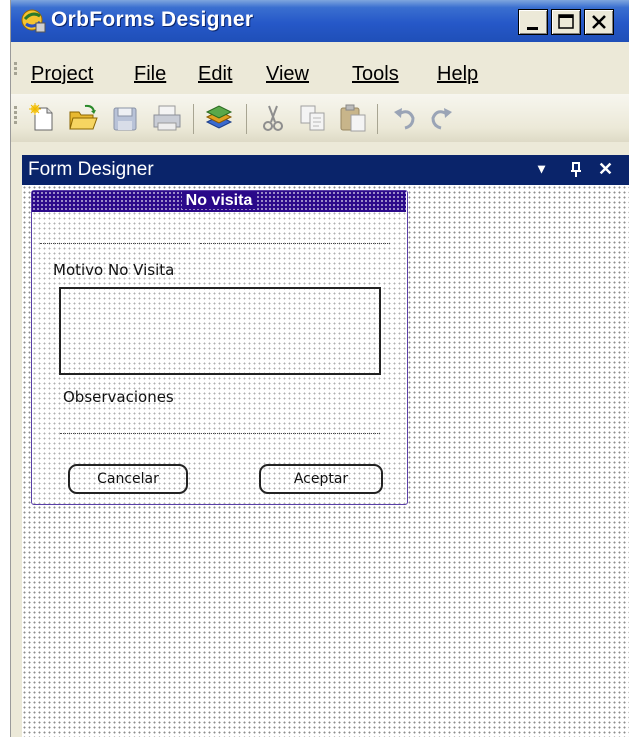  Describe the element at coordinates (533, 22) in the screenshot. I see `minimize-button` at that location.